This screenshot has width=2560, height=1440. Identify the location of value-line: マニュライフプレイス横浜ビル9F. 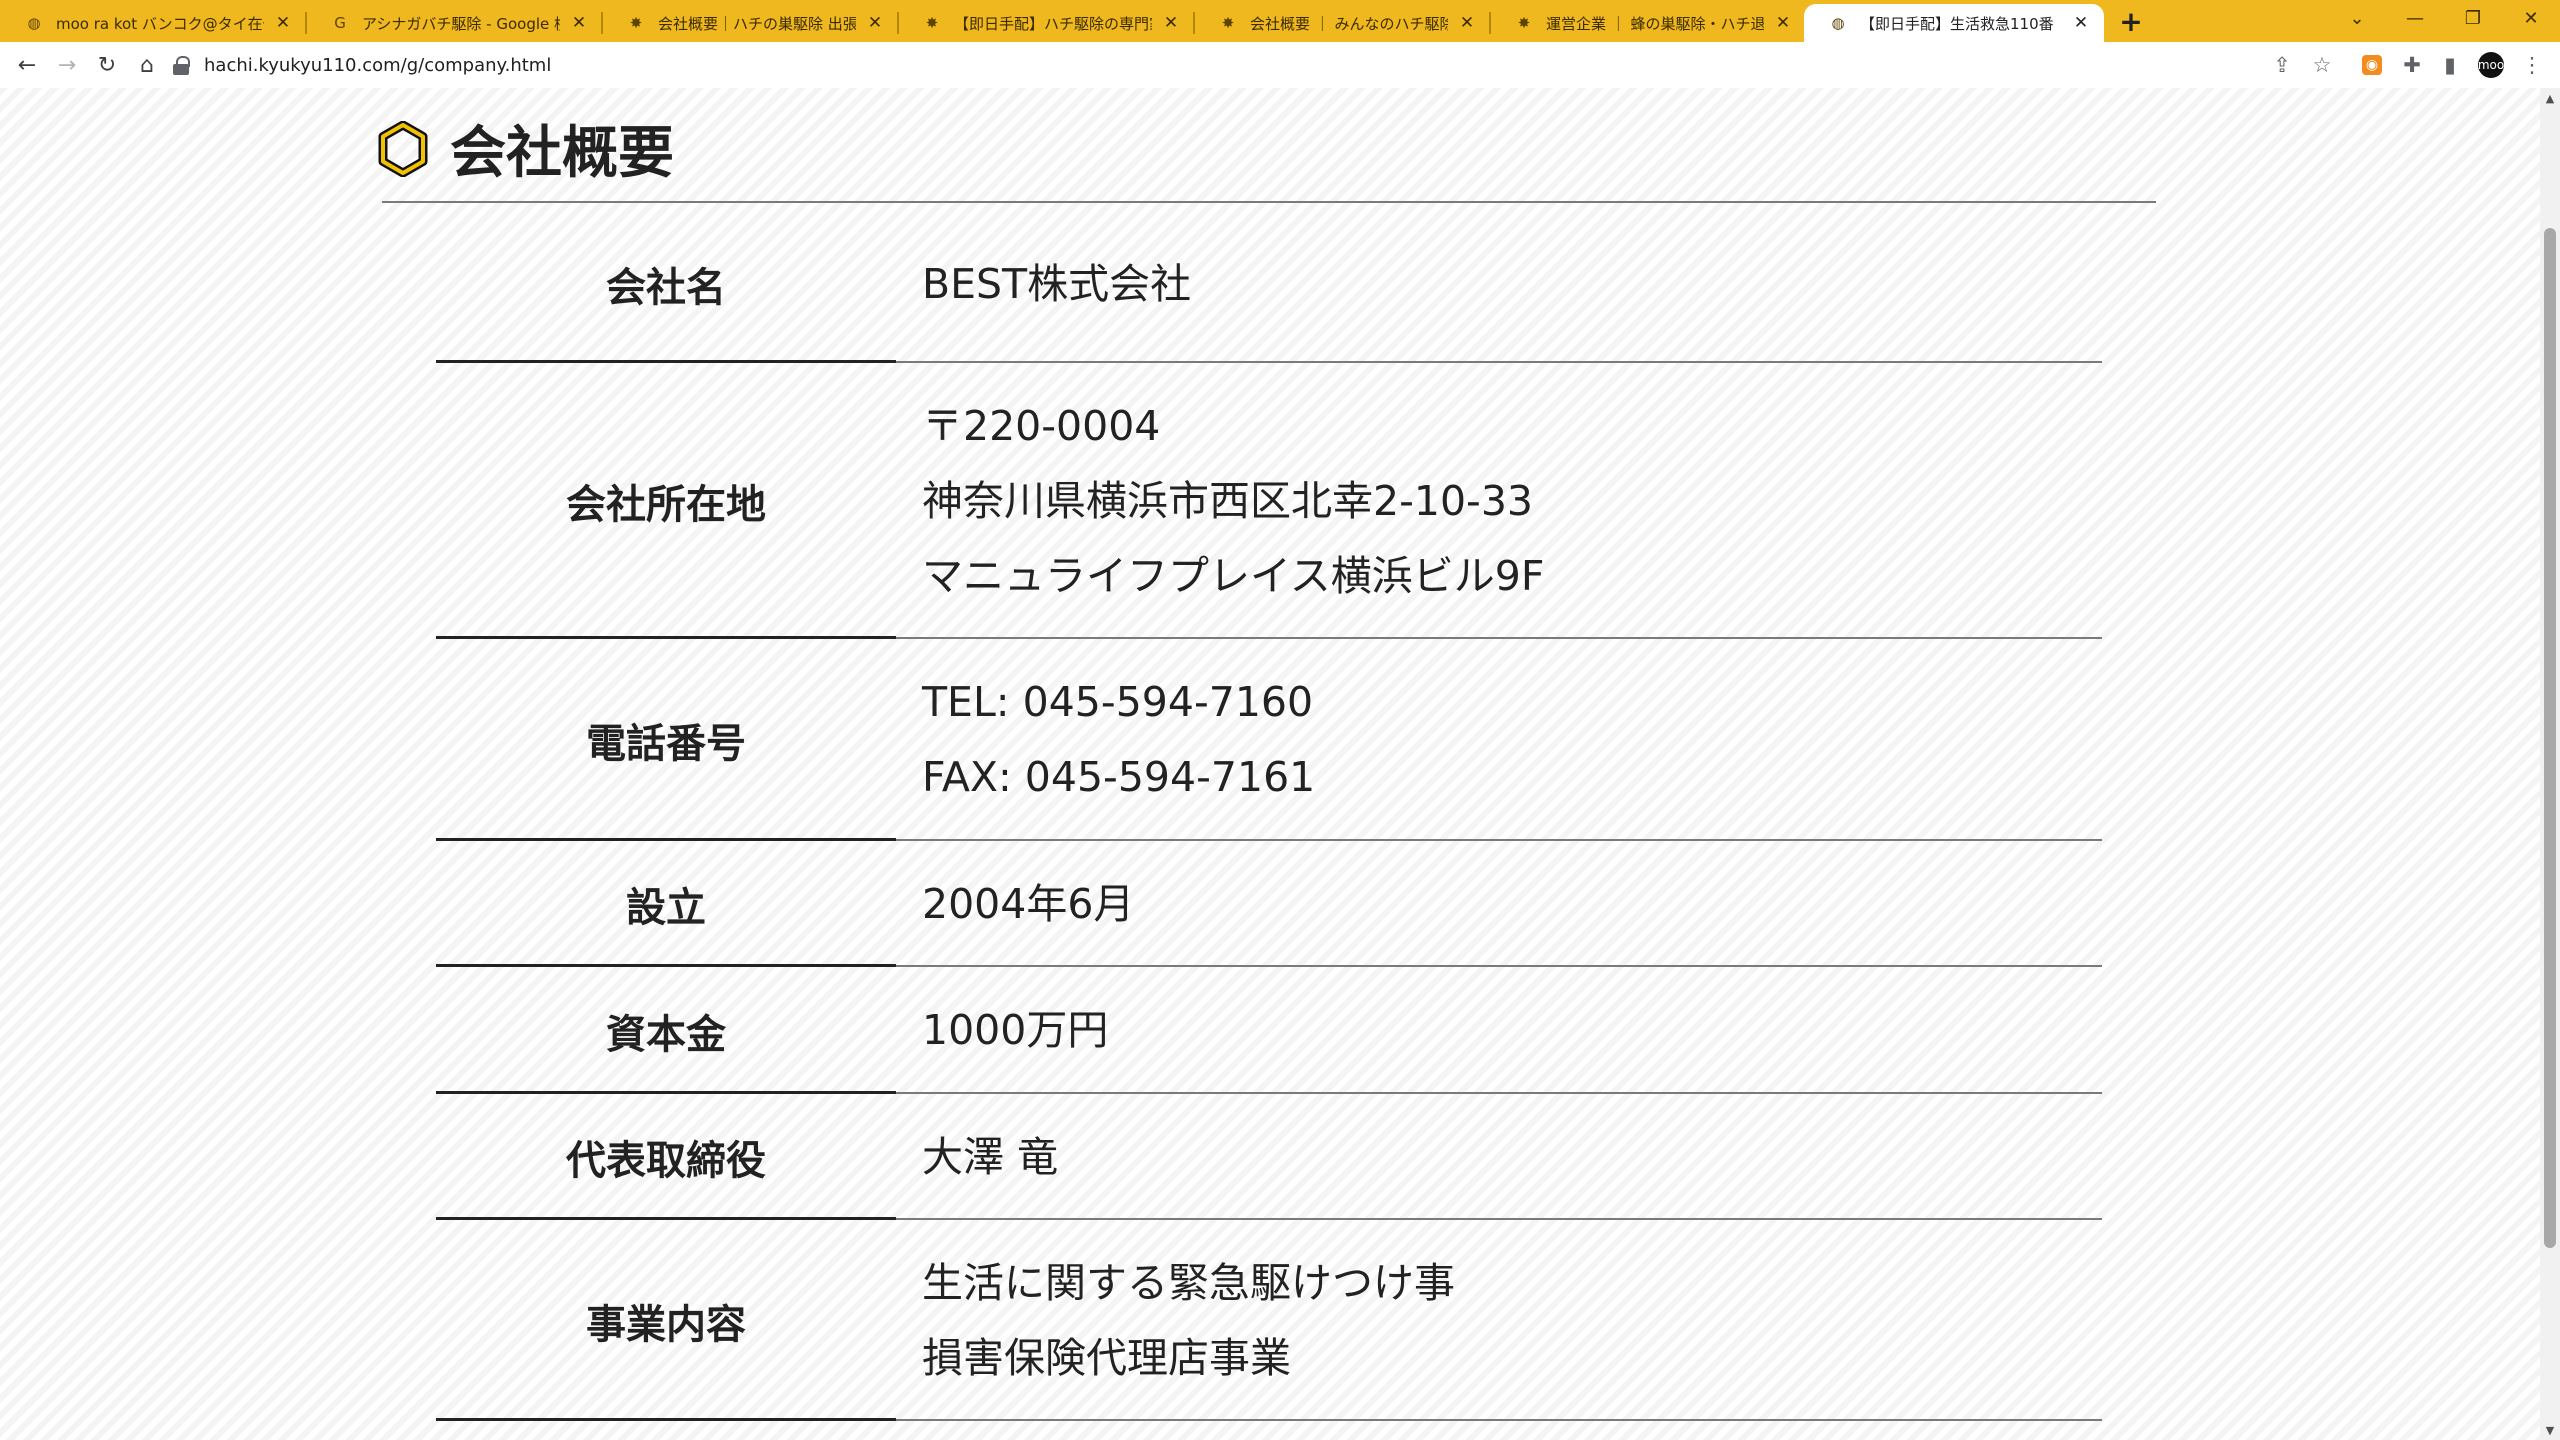
(1233, 575).